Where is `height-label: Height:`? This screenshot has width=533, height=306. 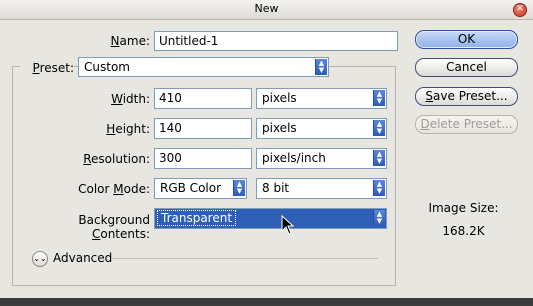 height-label: Height: is located at coordinates (128, 129).